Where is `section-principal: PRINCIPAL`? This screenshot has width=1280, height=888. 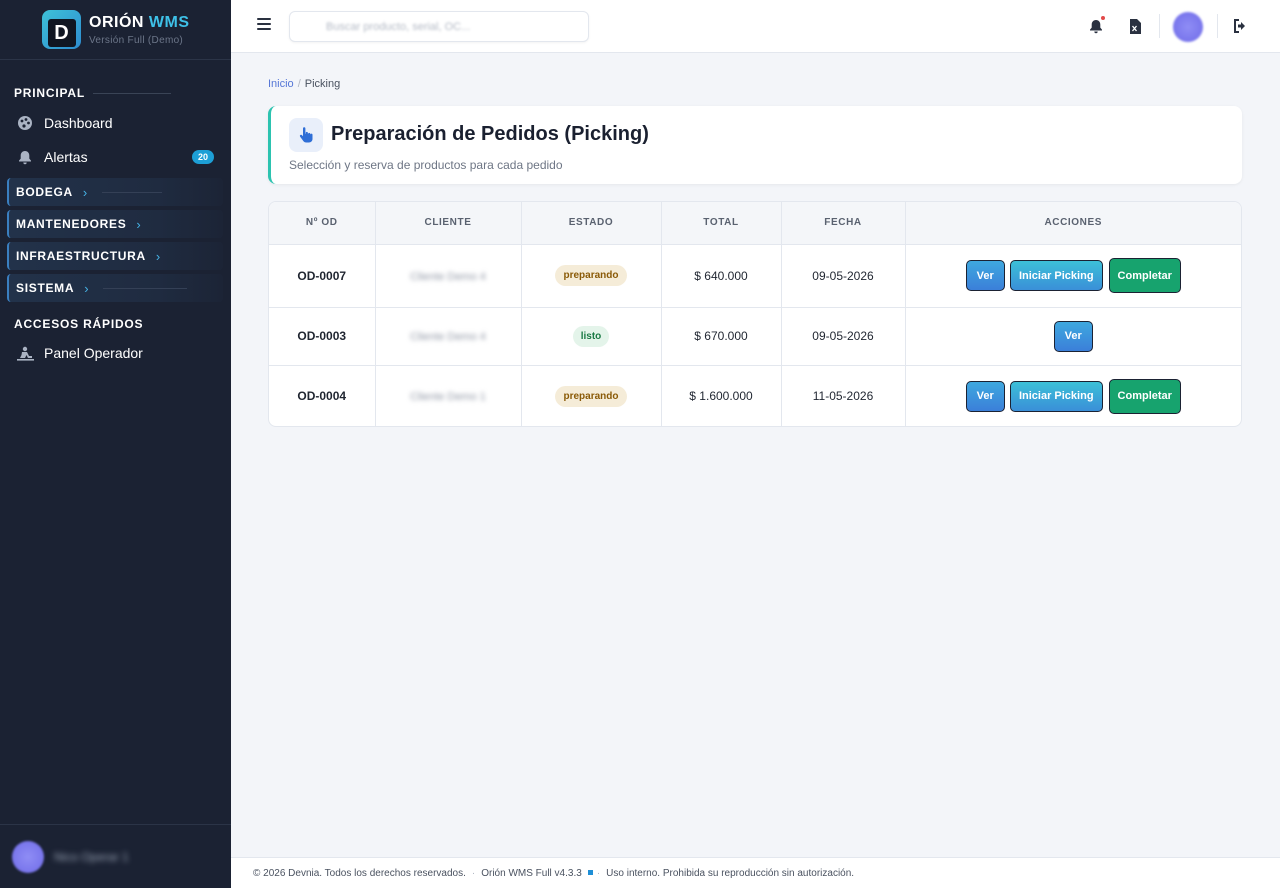
section-principal: PRINCIPAL is located at coordinates (85, 93).